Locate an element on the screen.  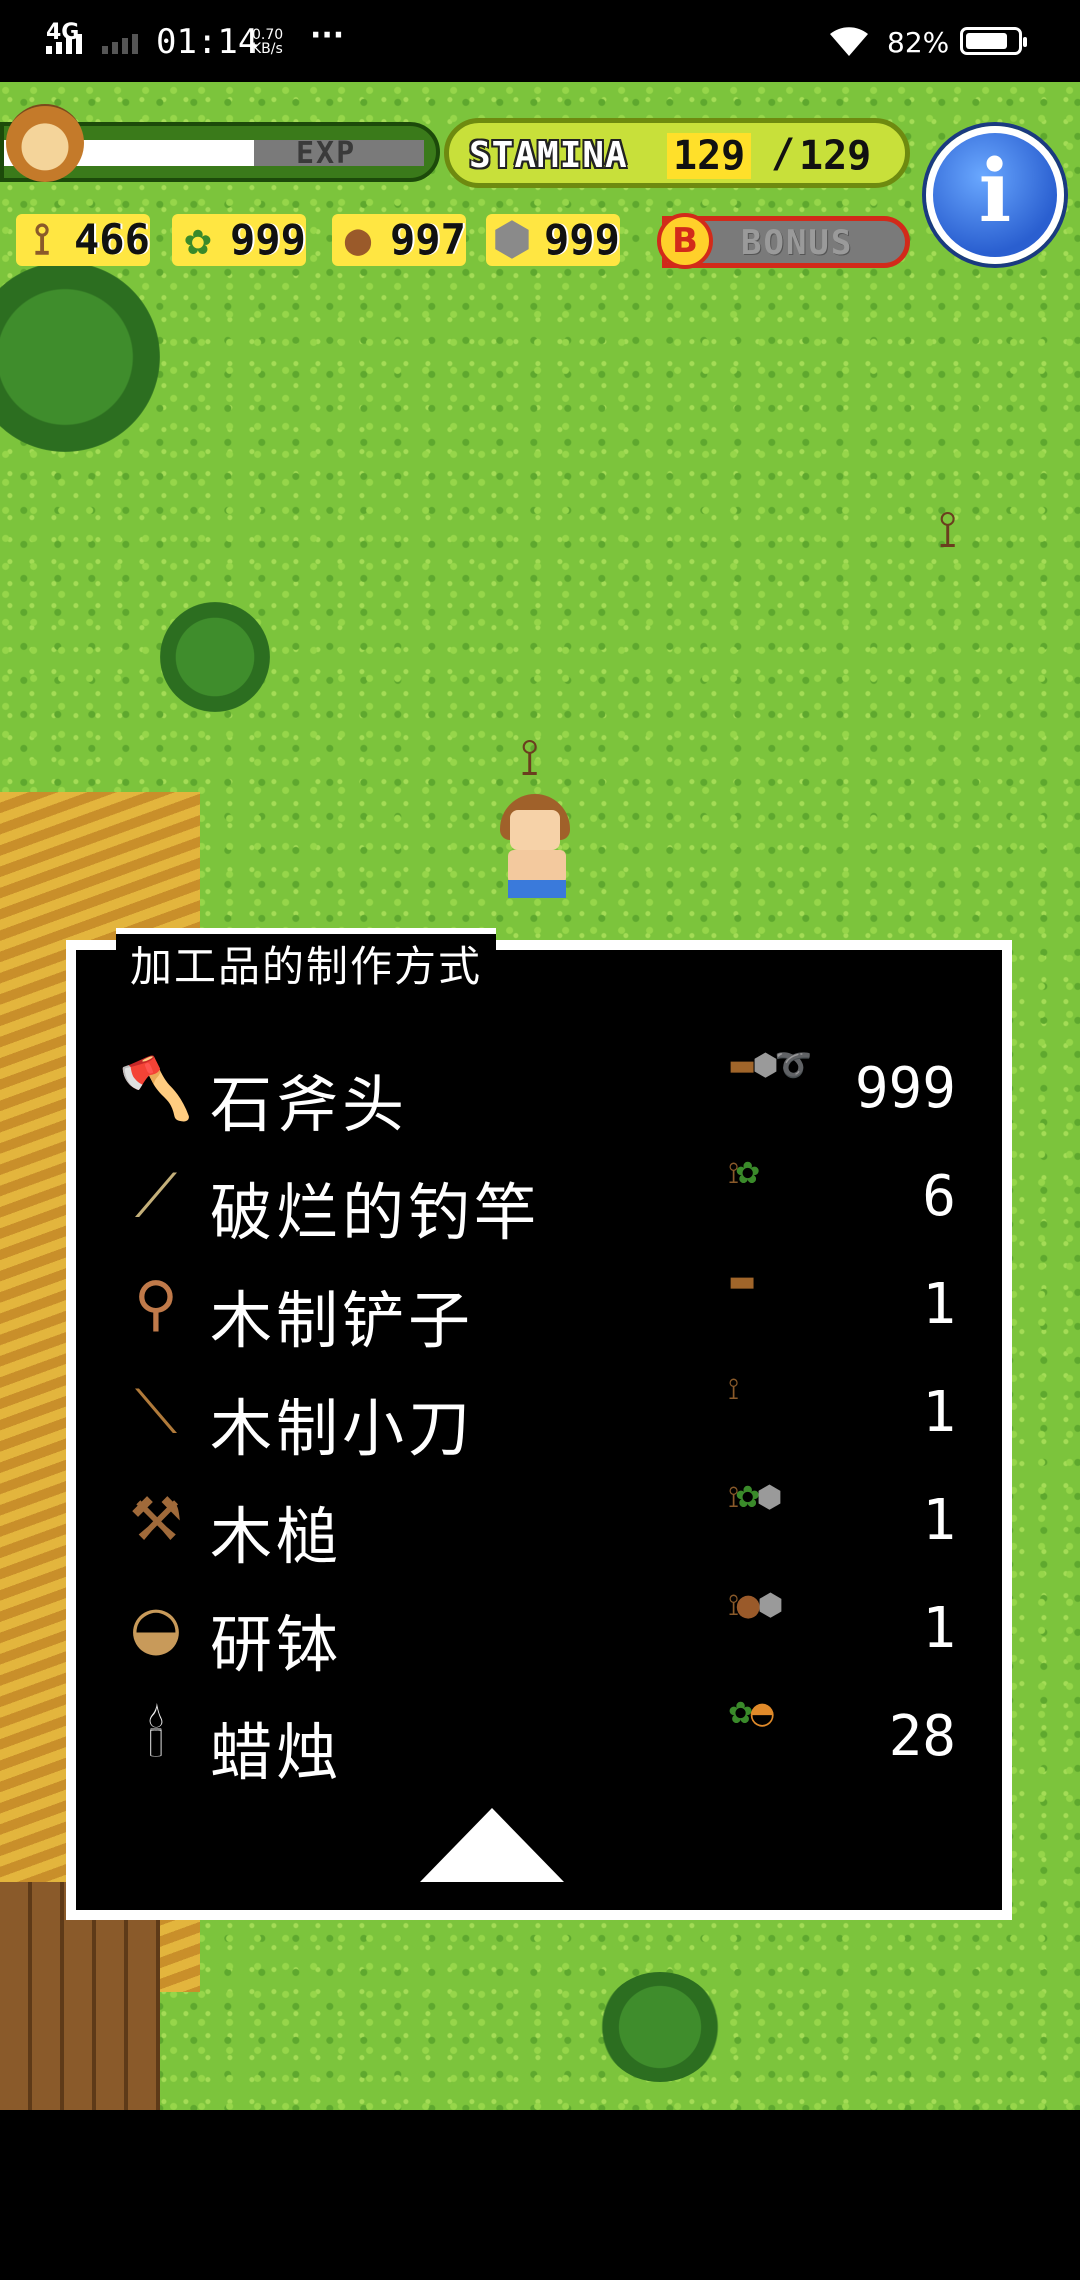
recipe-row: ⚒ 木槌 ⟟✿⬢ 1 is located at coordinates (540, 1523).